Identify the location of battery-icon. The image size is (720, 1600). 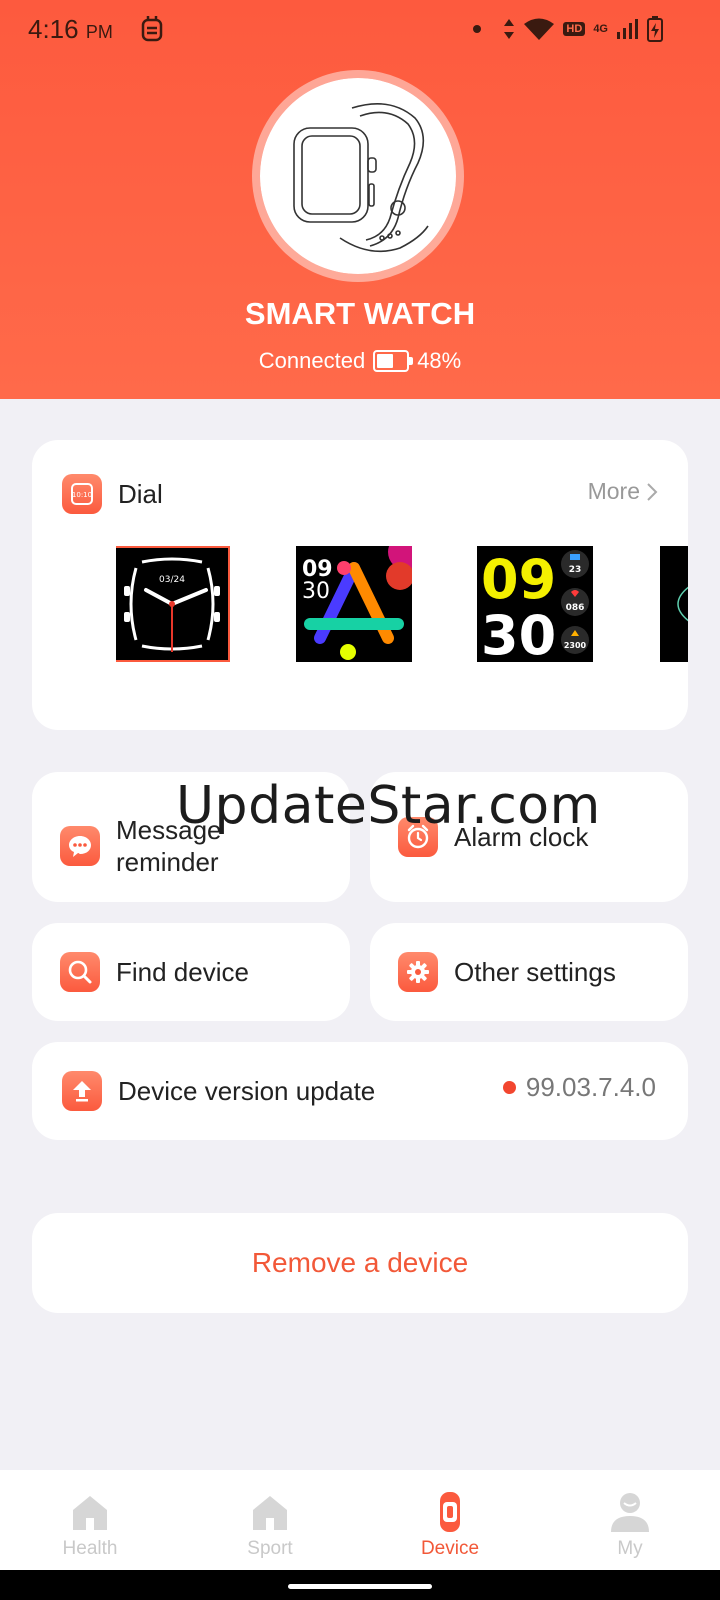
(393, 361).